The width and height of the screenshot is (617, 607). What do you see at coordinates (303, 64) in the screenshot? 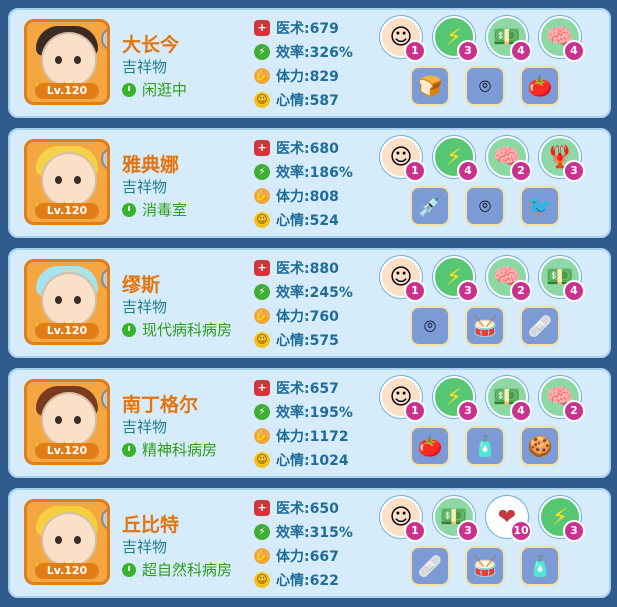
I see `stats-panel: + 医术:679 ⚡ 效率:326% 💪 体力:829 ☺ 心情:587` at bounding box center [303, 64].